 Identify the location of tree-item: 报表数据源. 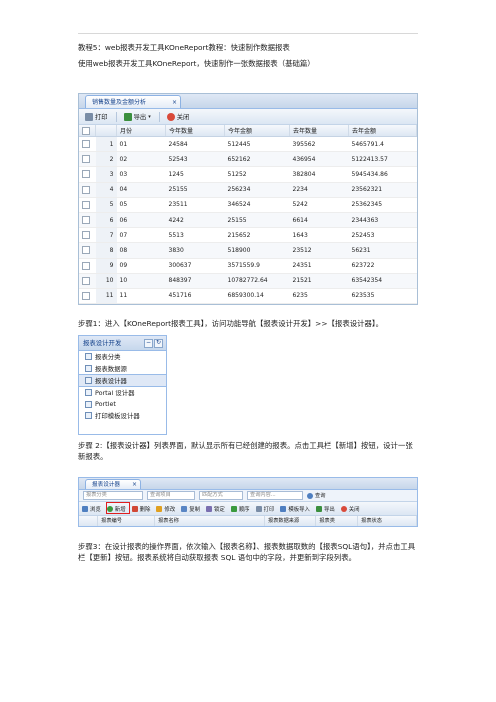
(122, 369).